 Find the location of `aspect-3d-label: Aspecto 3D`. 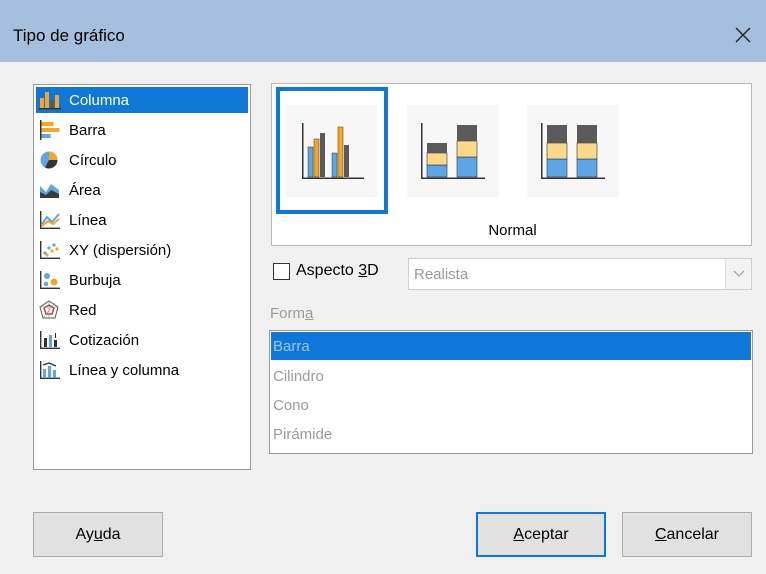

aspect-3d-label: Aspecto 3D is located at coordinates (337, 271).